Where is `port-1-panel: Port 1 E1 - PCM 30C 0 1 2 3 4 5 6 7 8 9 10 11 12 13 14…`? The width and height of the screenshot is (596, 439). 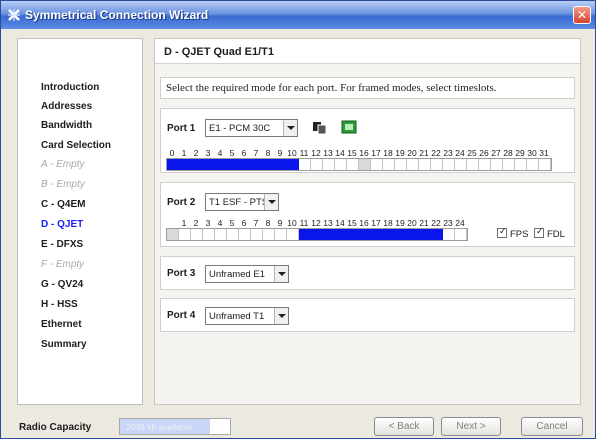
port-1-panel: Port 1 E1 - PCM 30C 0 1 2 3 4 5 6 7 8 9 10 11 12 13 14… is located at coordinates (367, 140).